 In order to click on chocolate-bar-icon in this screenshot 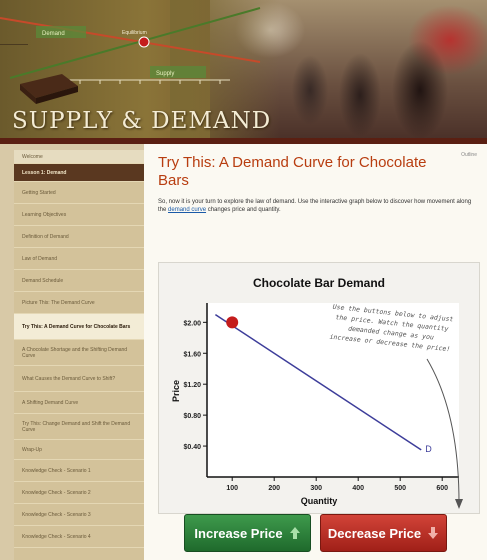, I will do `click(49, 89)`.